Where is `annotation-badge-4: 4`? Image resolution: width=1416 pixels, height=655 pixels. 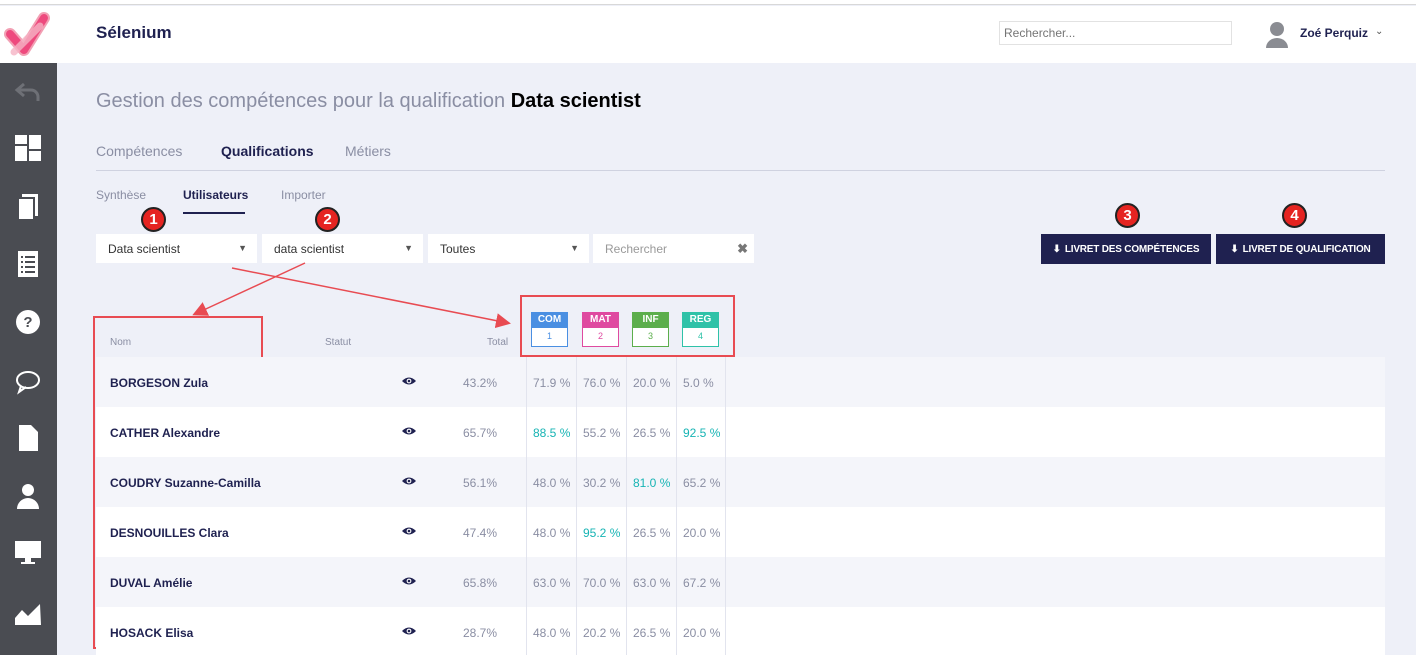 annotation-badge-4: 4 is located at coordinates (1294, 215).